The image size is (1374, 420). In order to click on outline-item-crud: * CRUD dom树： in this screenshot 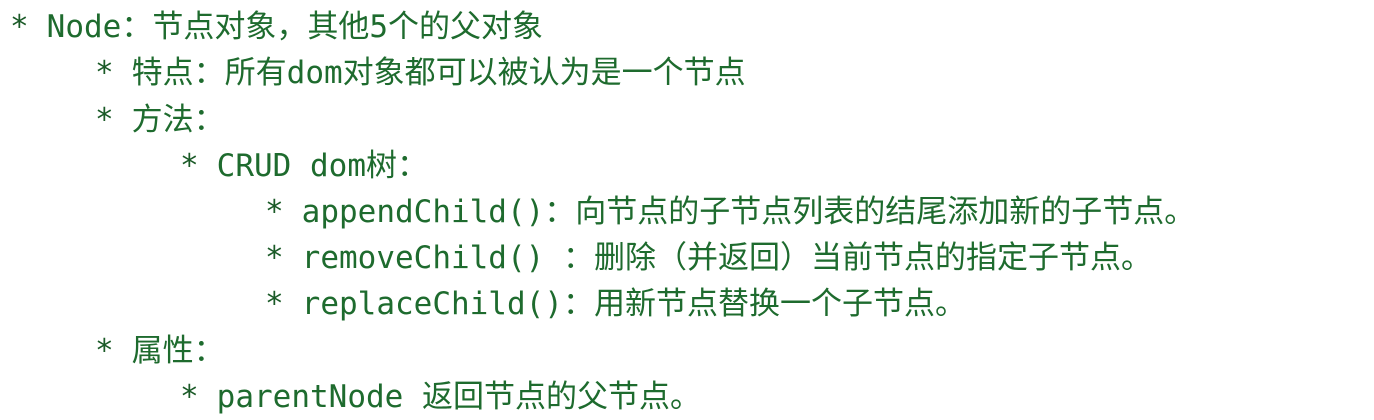, I will do `click(304, 166)`.